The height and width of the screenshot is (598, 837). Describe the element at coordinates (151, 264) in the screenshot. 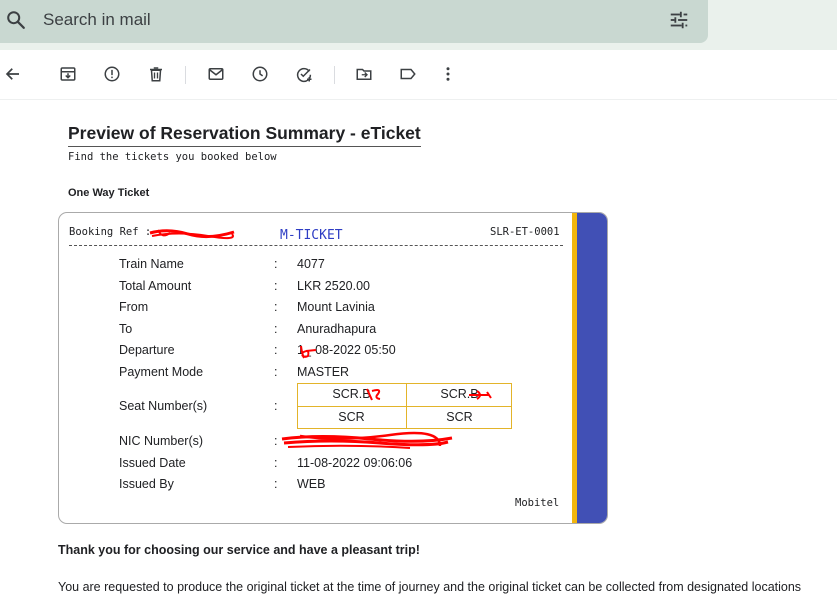

I see `train-name-label: Train Name` at that location.